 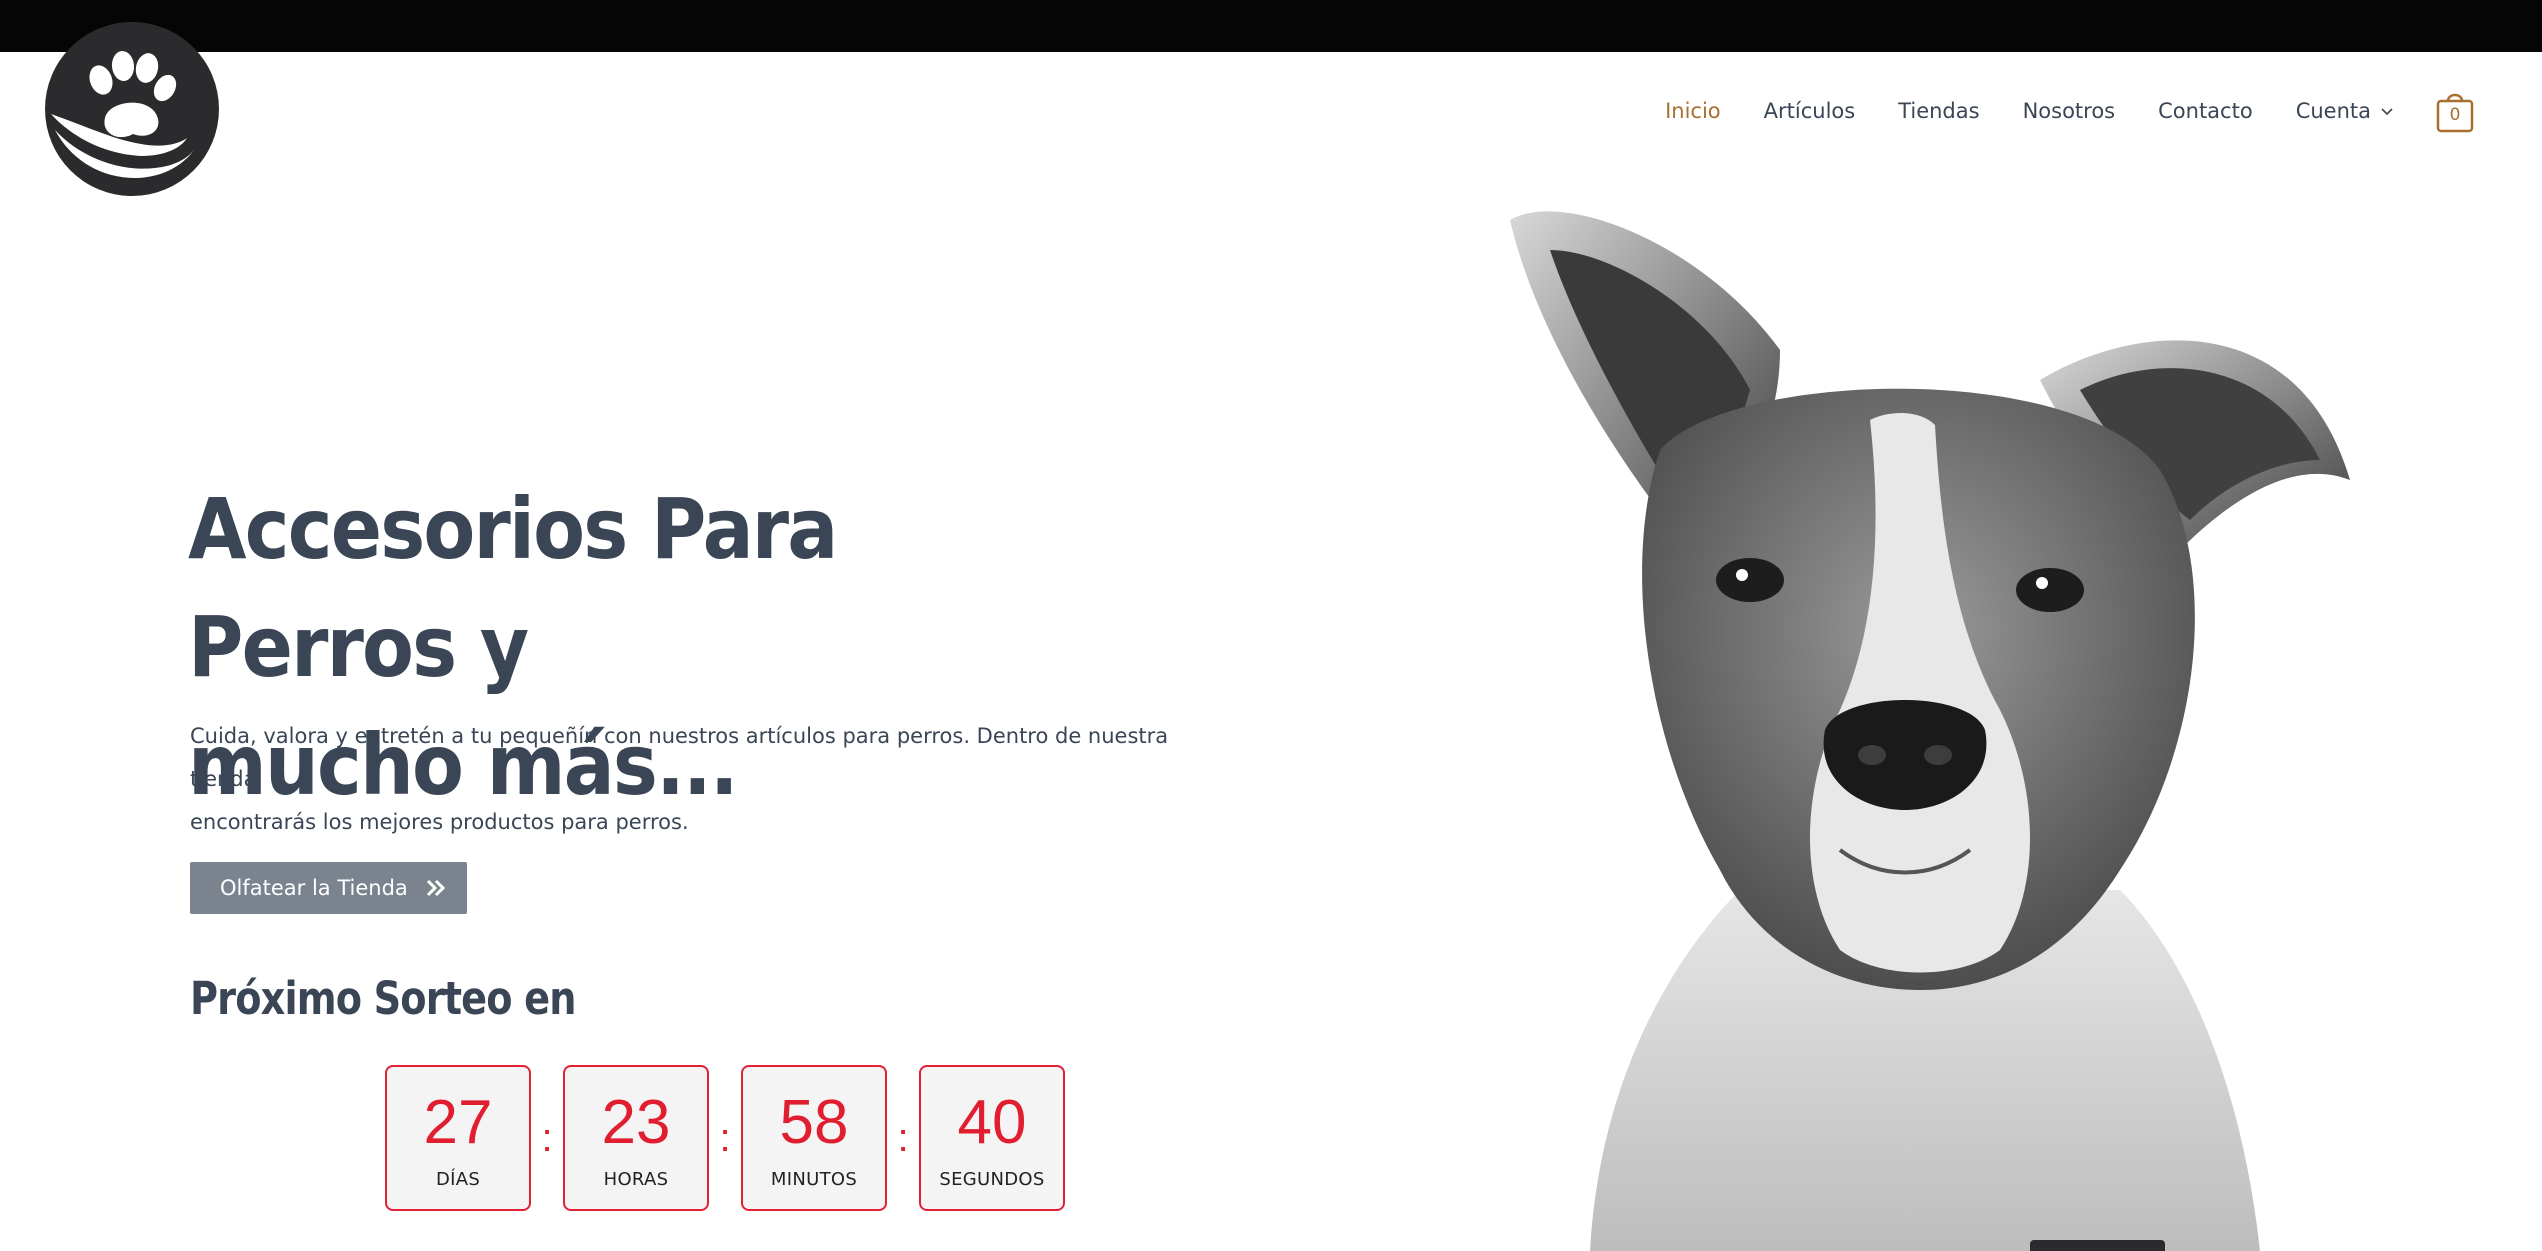 I want to click on cart-button: 0, so click(x=2455, y=112).